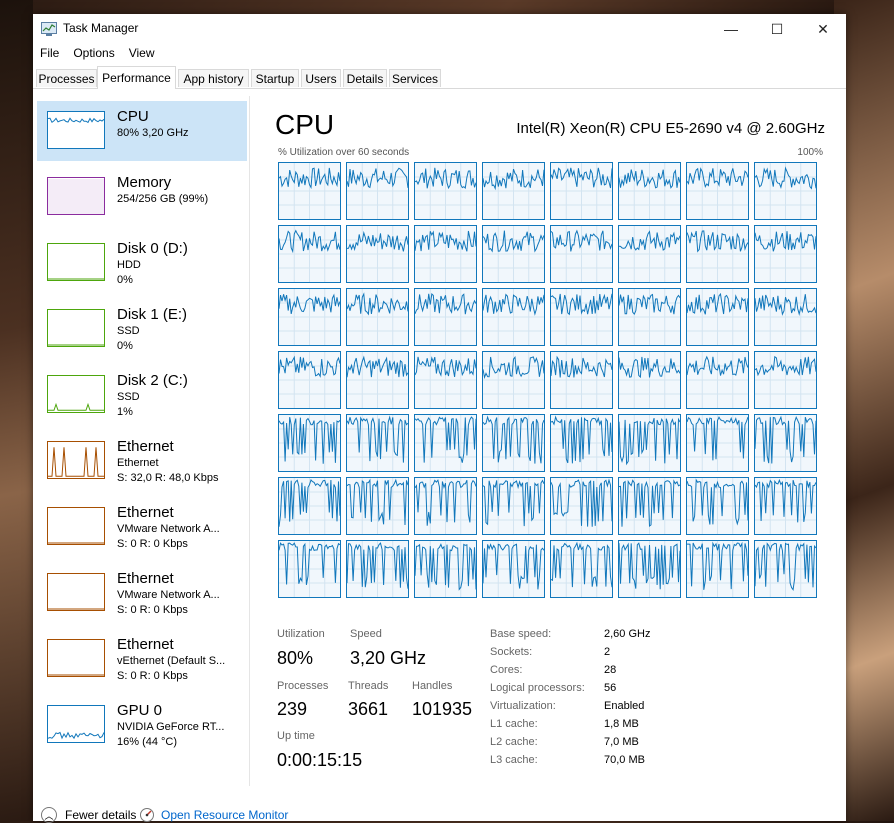 The image size is (894, 823). What do you see at coordinates (66, 78) in the screenshot?
I see `tab-processes: Processes` at bounding box center [66, 78].